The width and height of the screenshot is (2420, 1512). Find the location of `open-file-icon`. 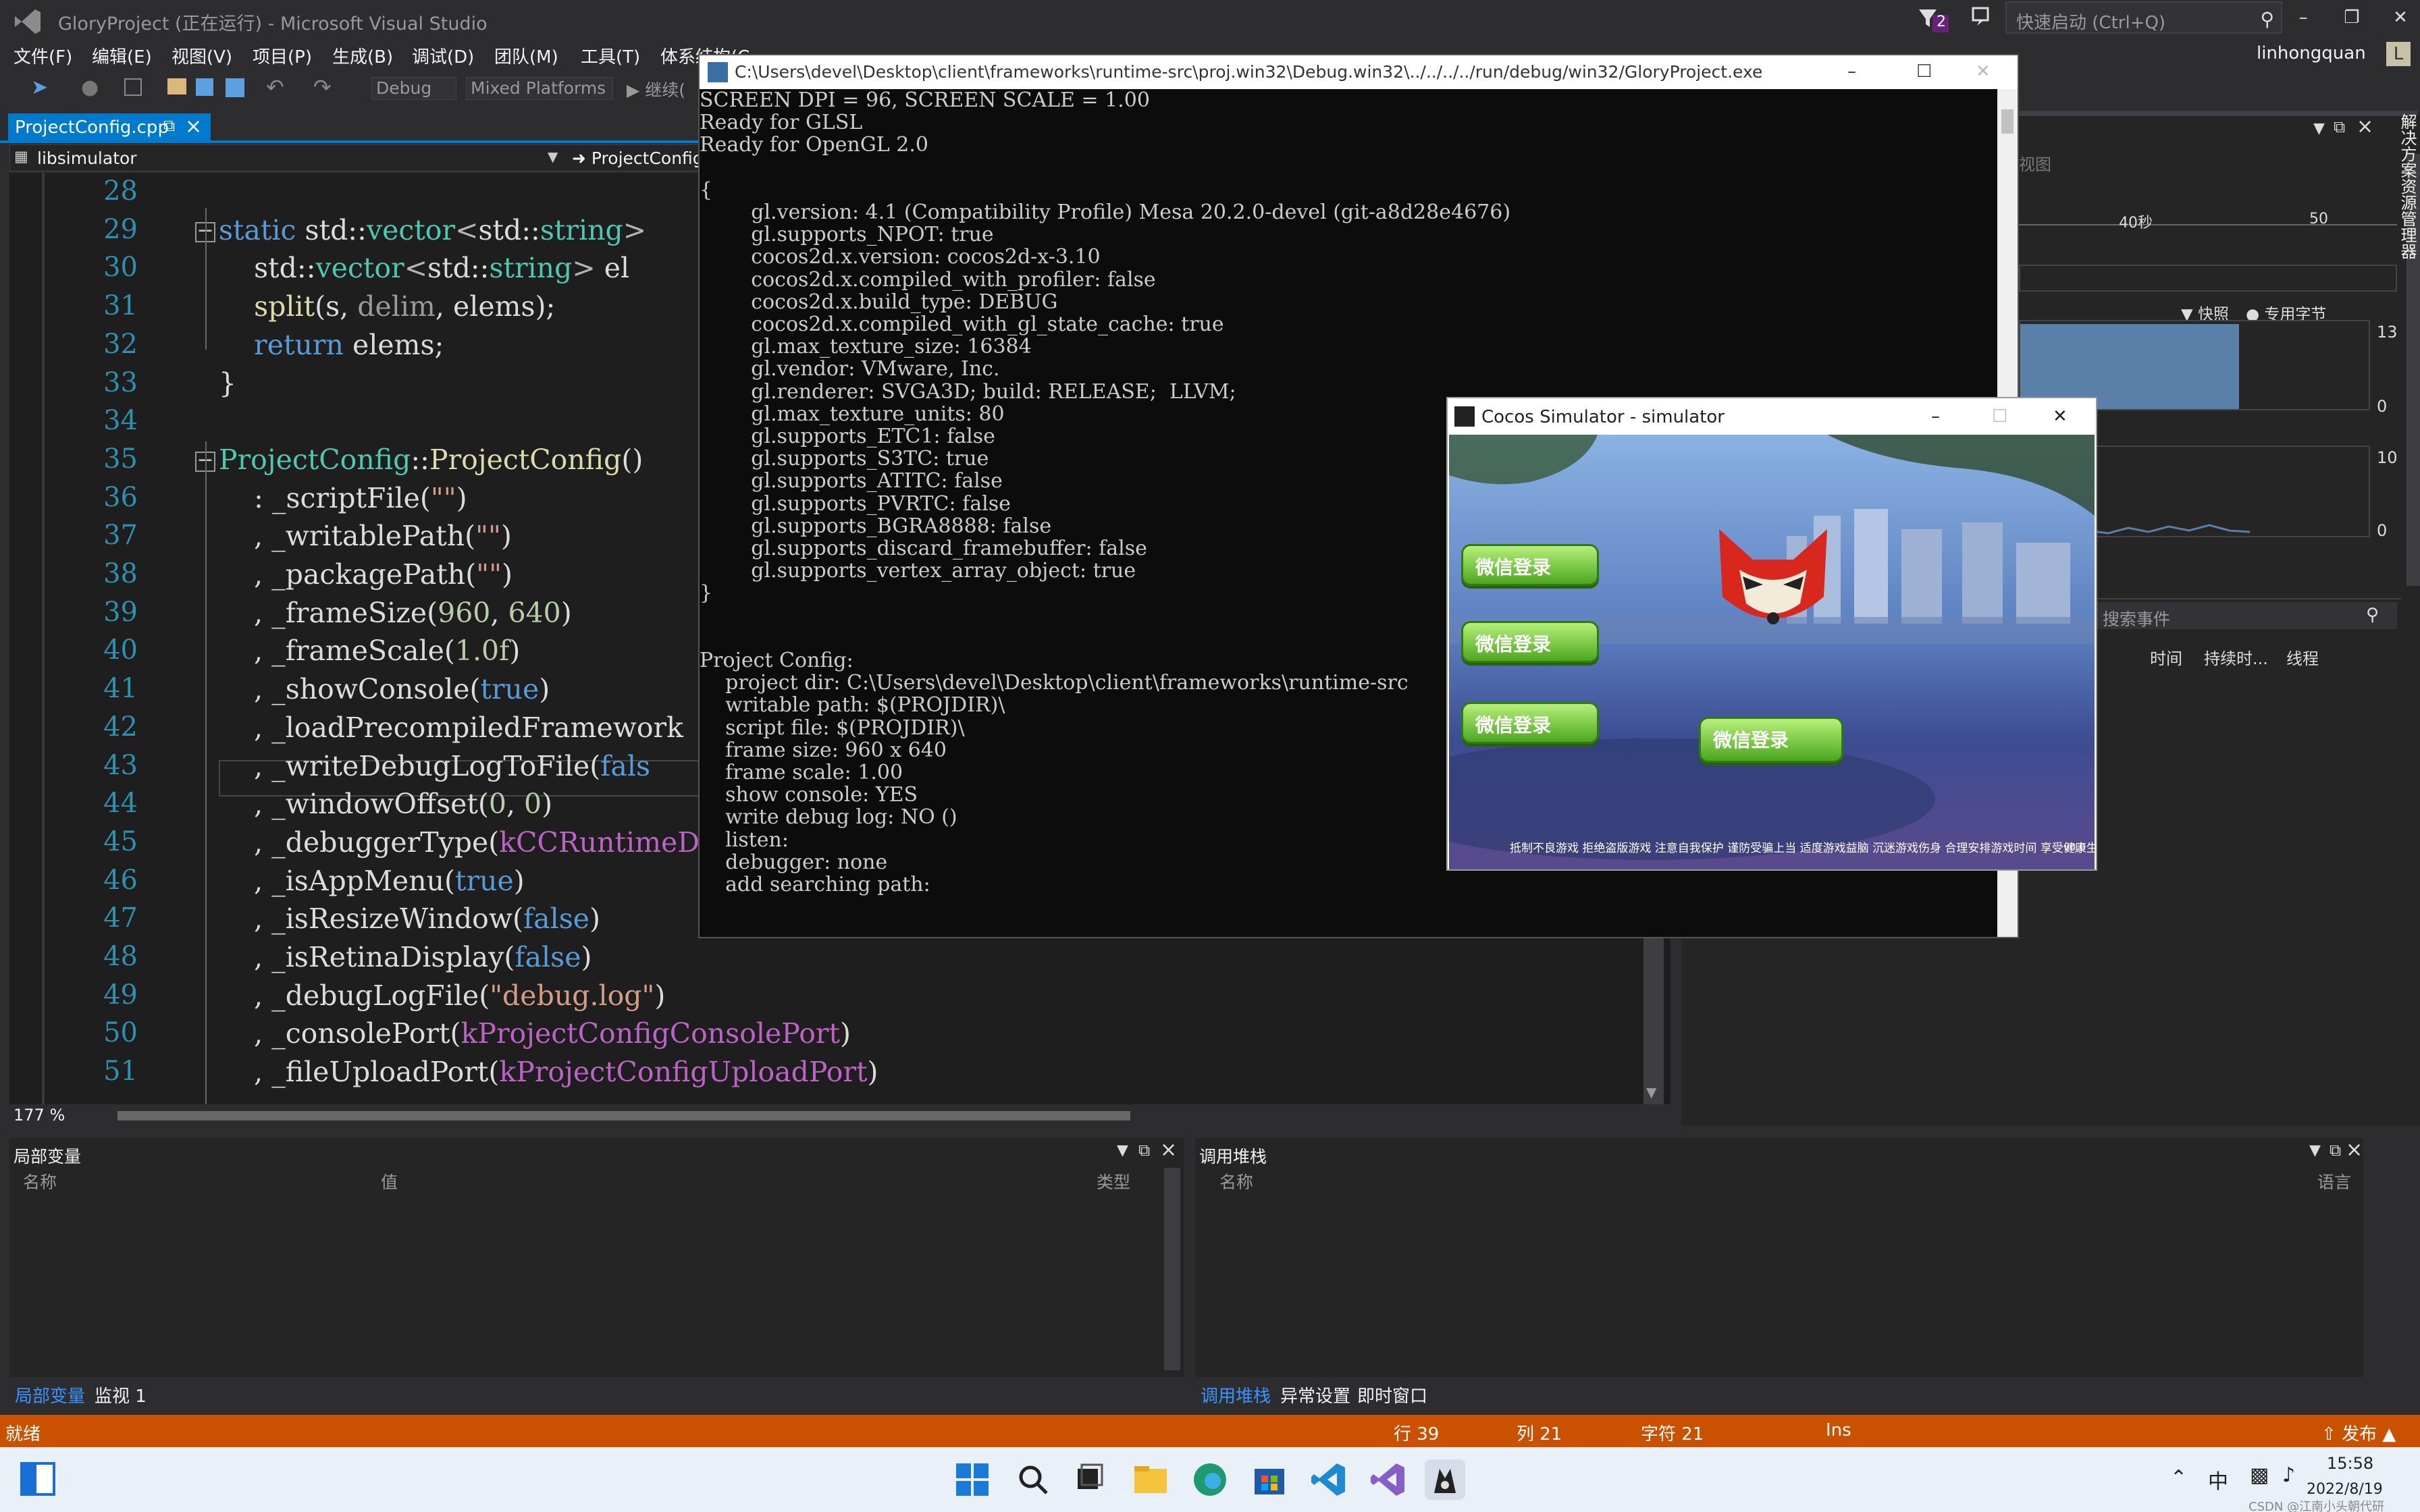

open-file-icon is located at coordinates (176, 86).